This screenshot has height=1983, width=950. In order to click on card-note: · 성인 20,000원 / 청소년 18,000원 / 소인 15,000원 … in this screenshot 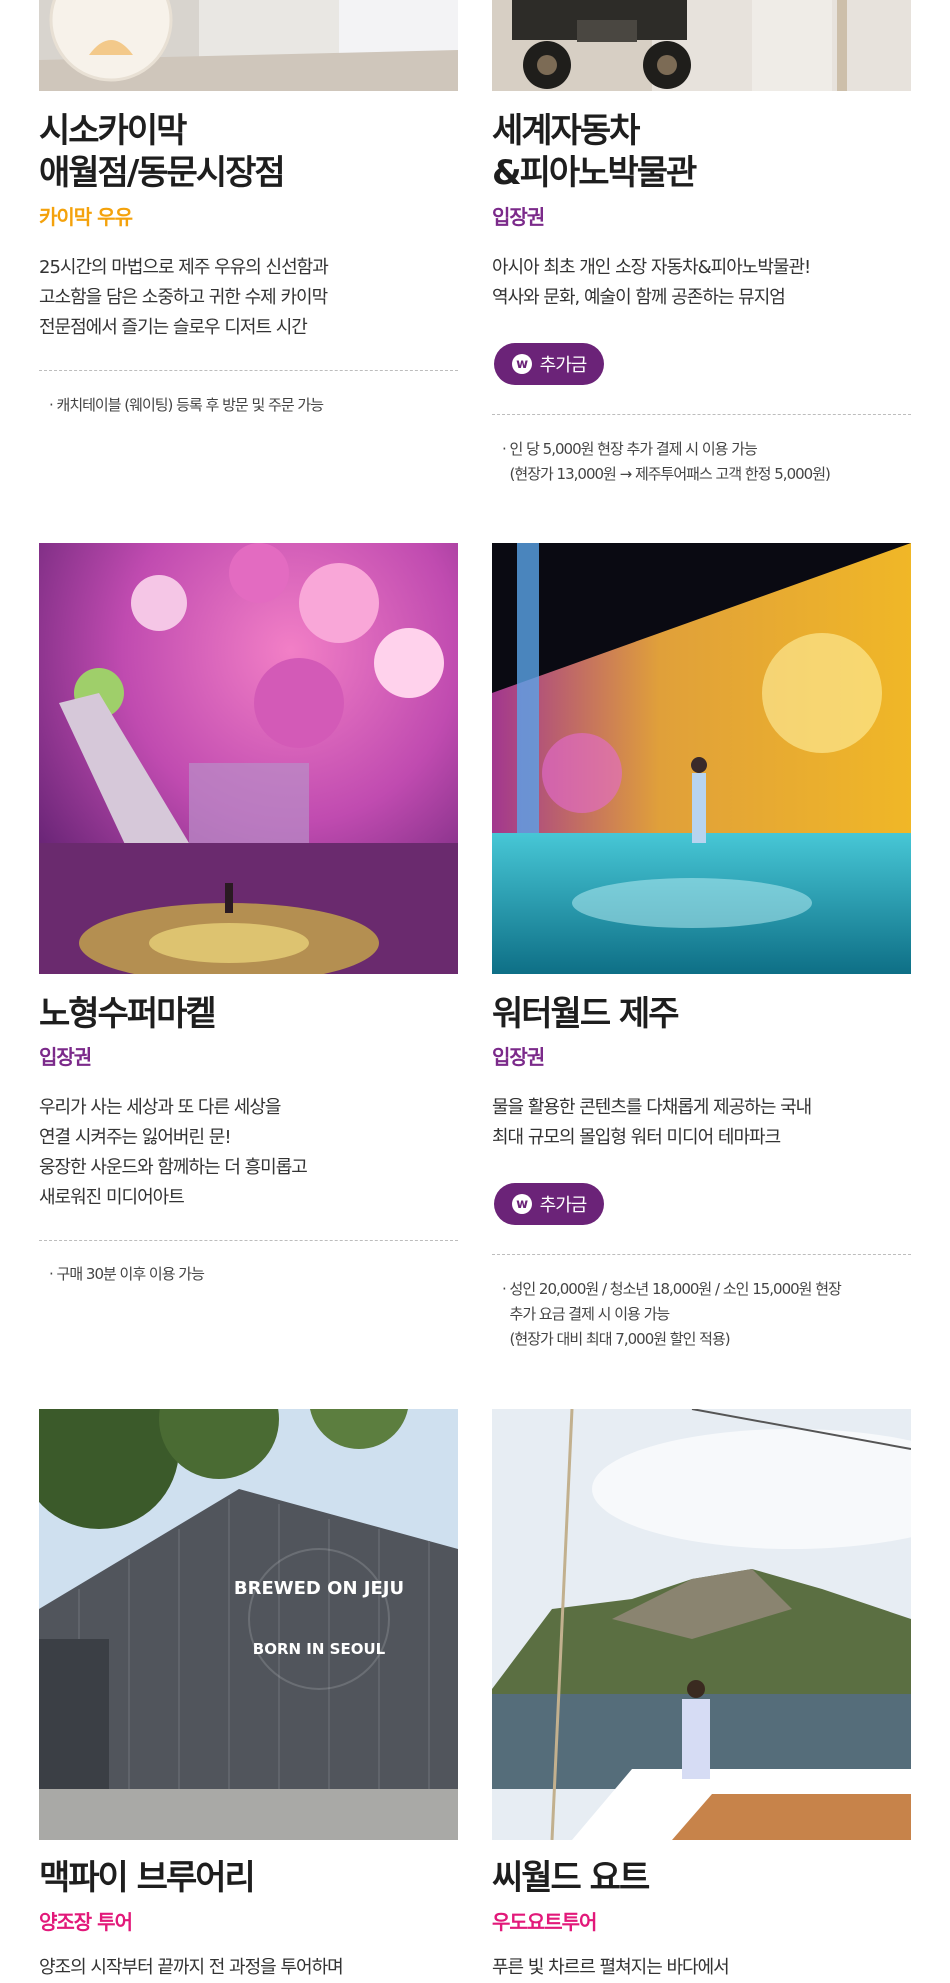, I will do `click(672, 1314)`.